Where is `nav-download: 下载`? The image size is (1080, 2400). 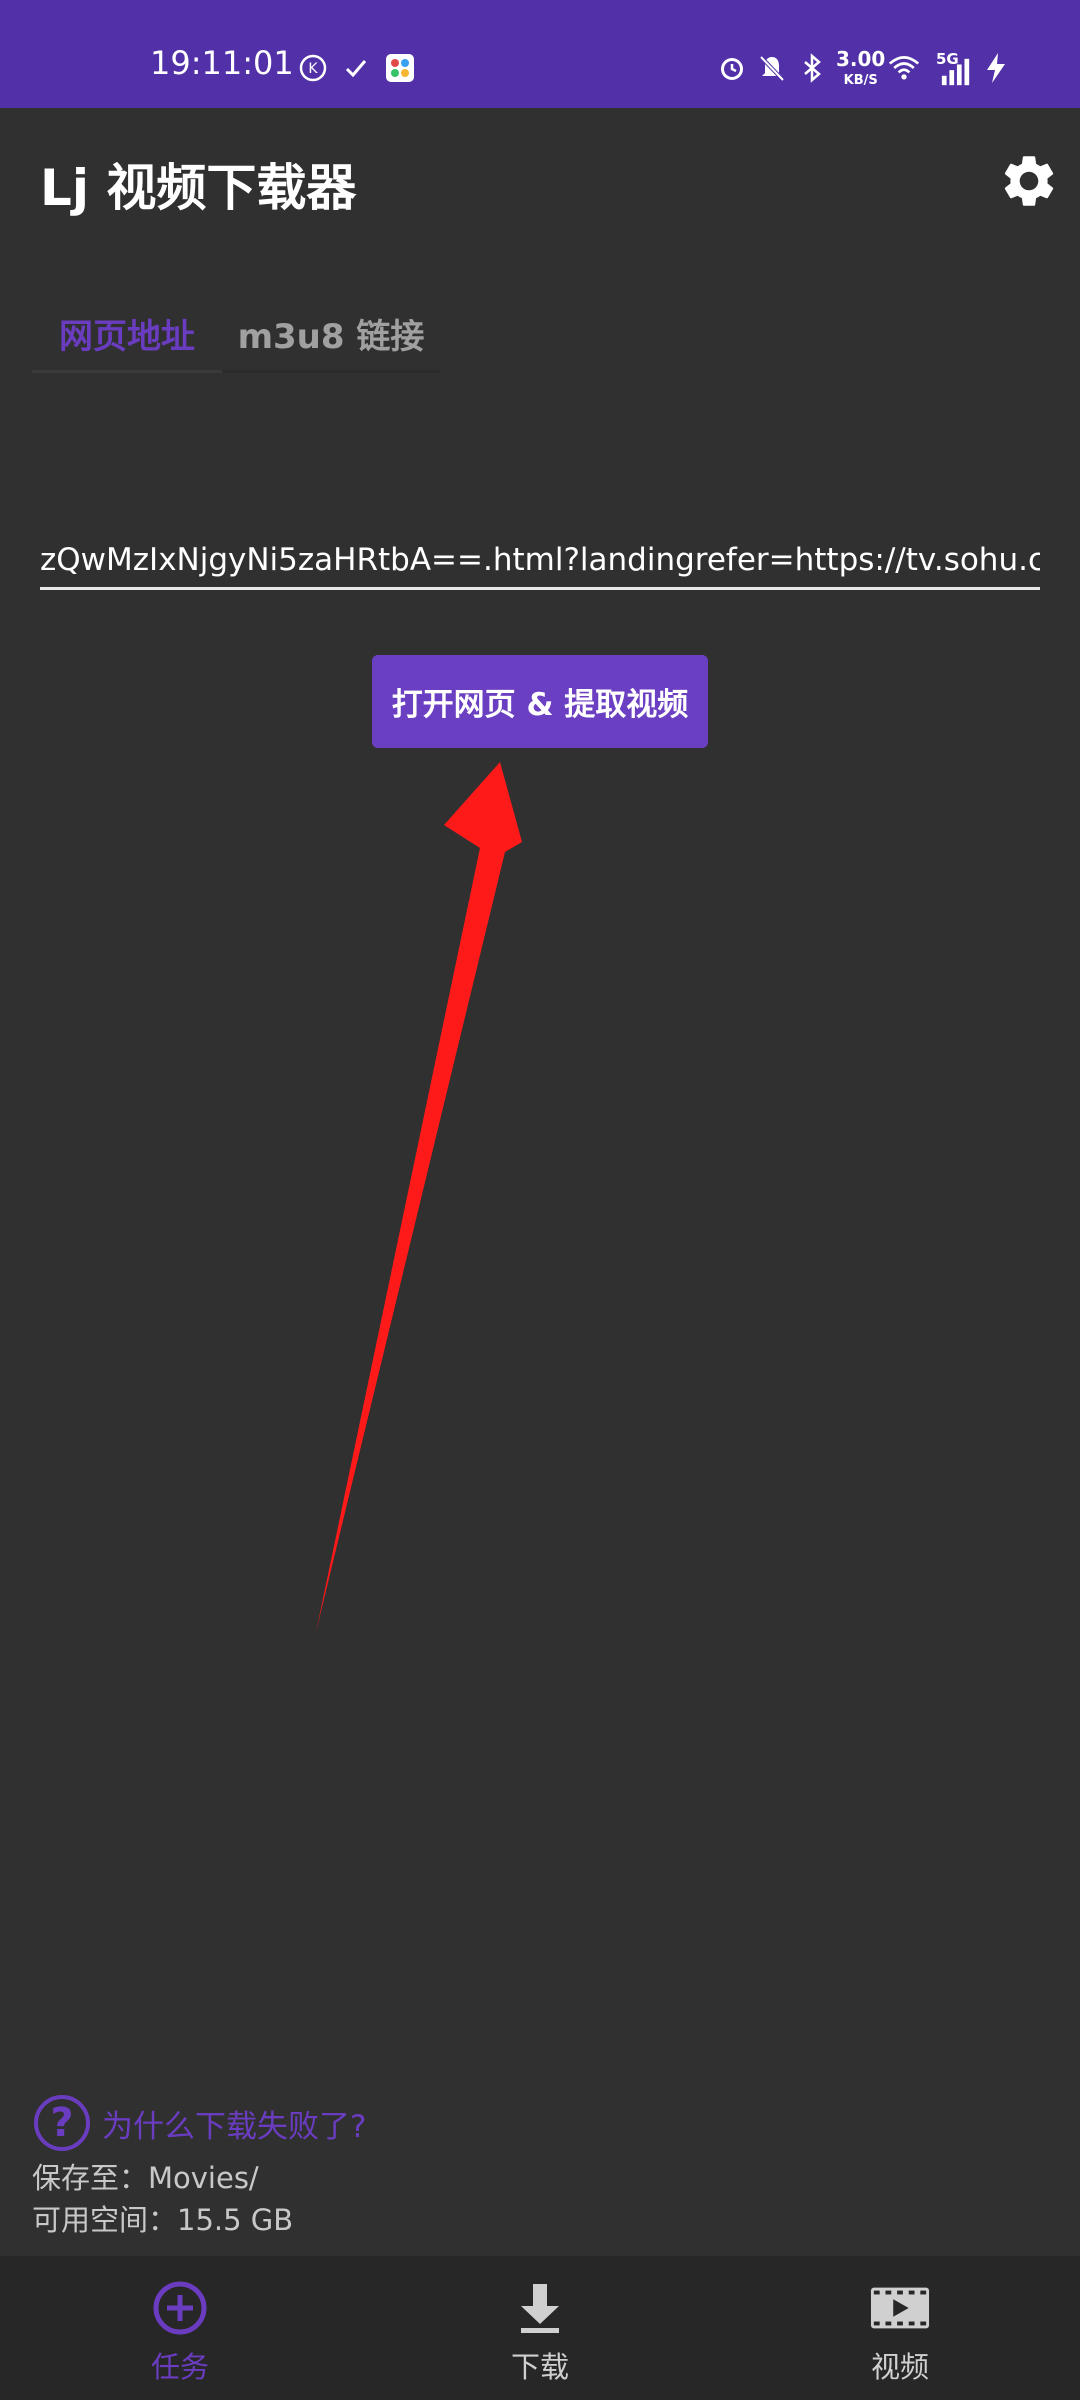
nav-download: 下载 is located at coordinates (540, 2328).